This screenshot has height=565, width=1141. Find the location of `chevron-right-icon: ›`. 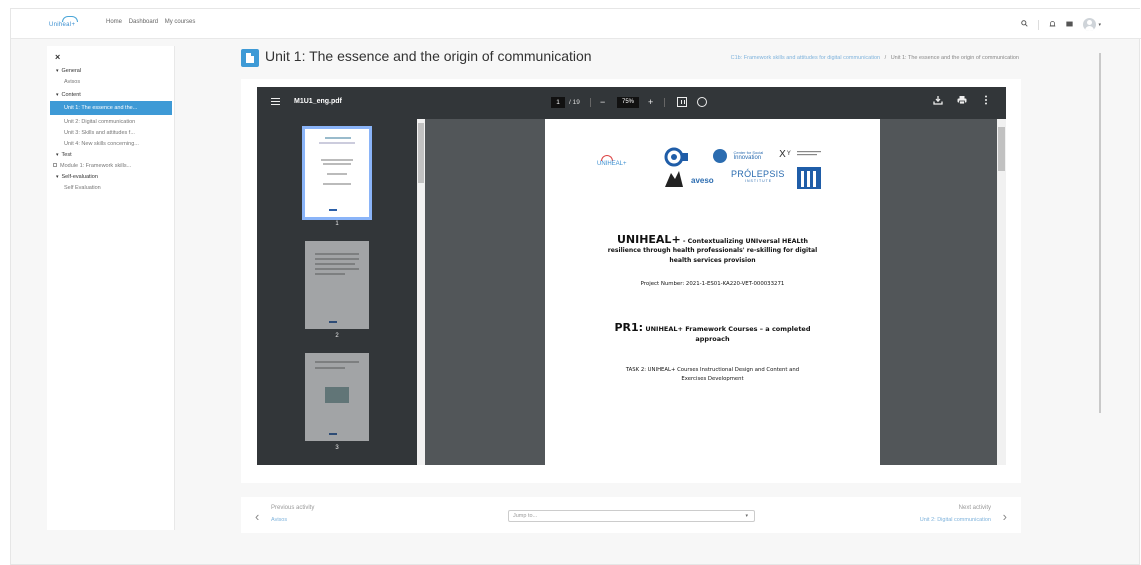

chevron-right-icon: › is located at coordinates (1005, 516).